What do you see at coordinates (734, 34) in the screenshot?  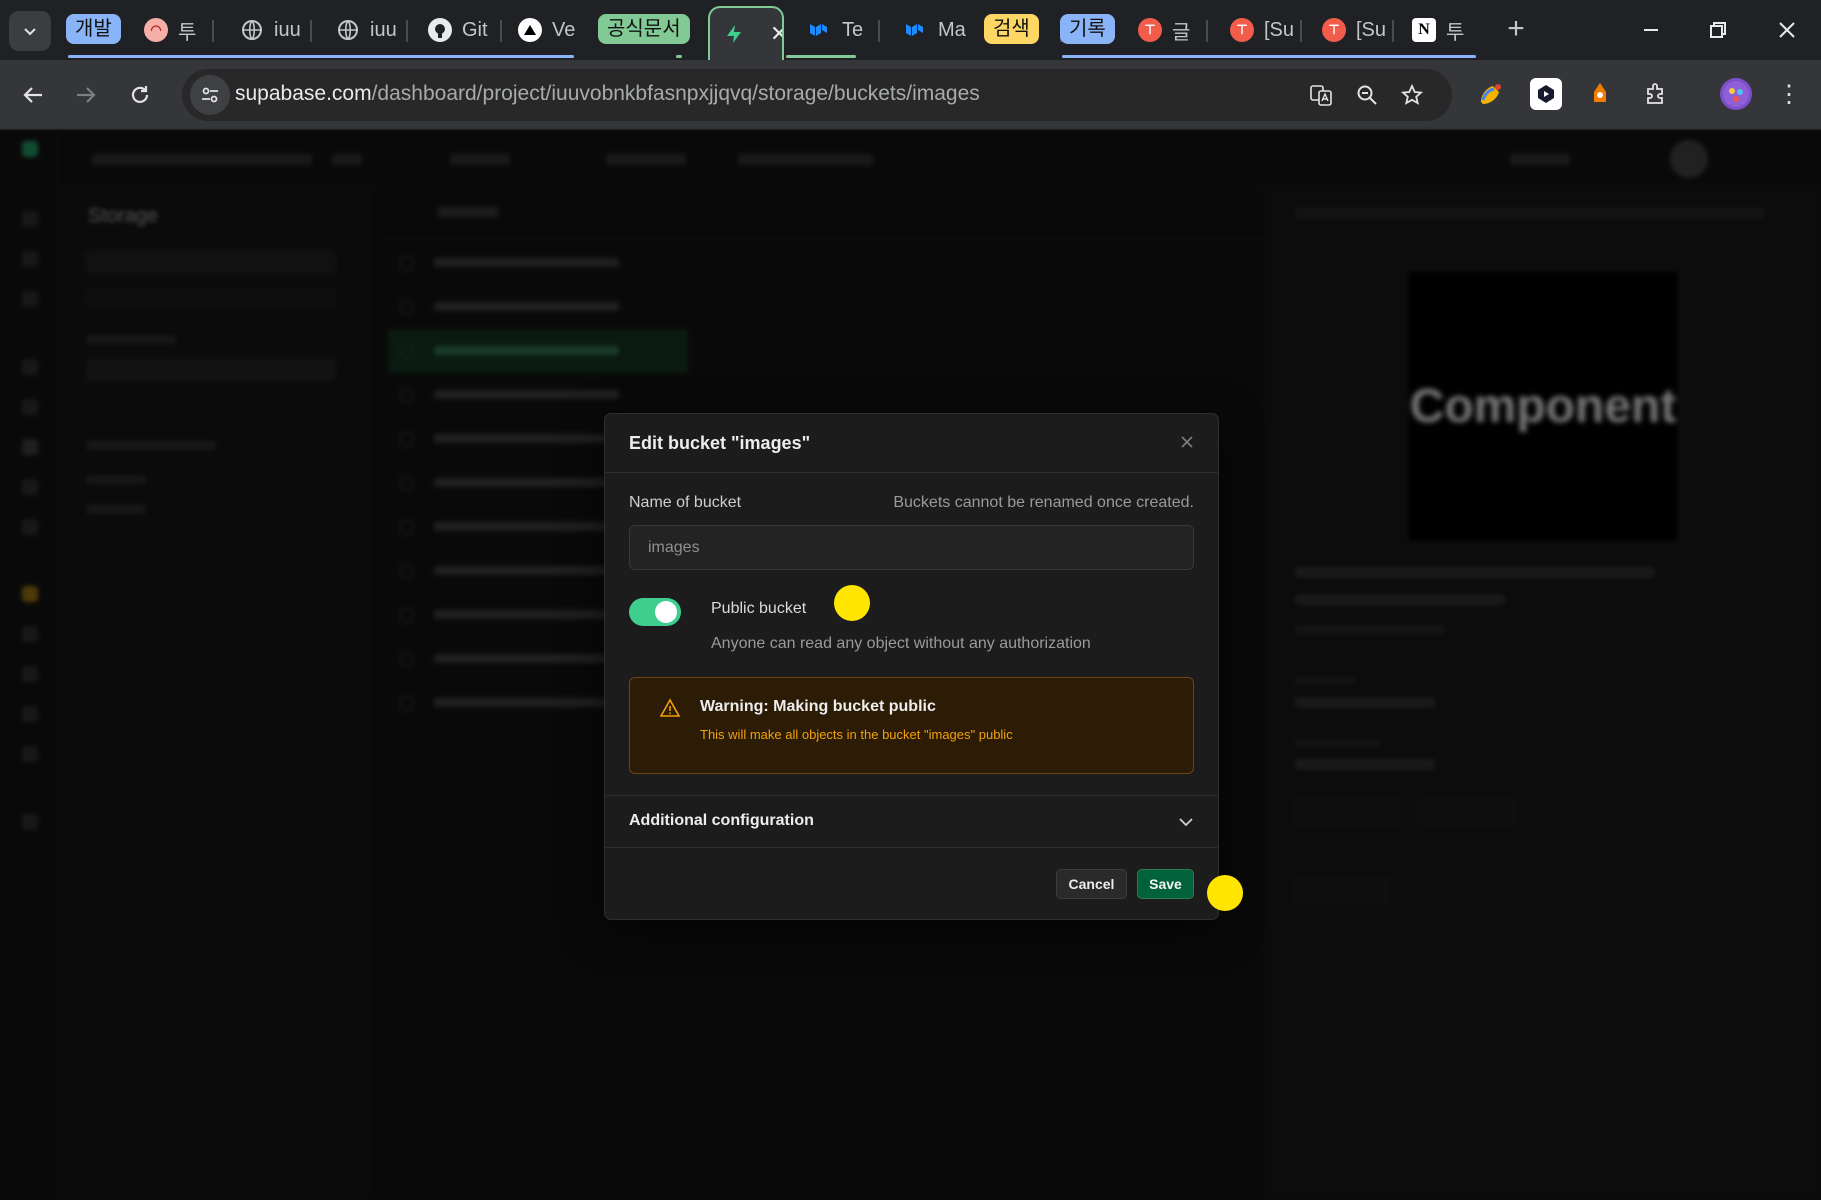 I see `supabase-icon` at bounding box center [734, 34].